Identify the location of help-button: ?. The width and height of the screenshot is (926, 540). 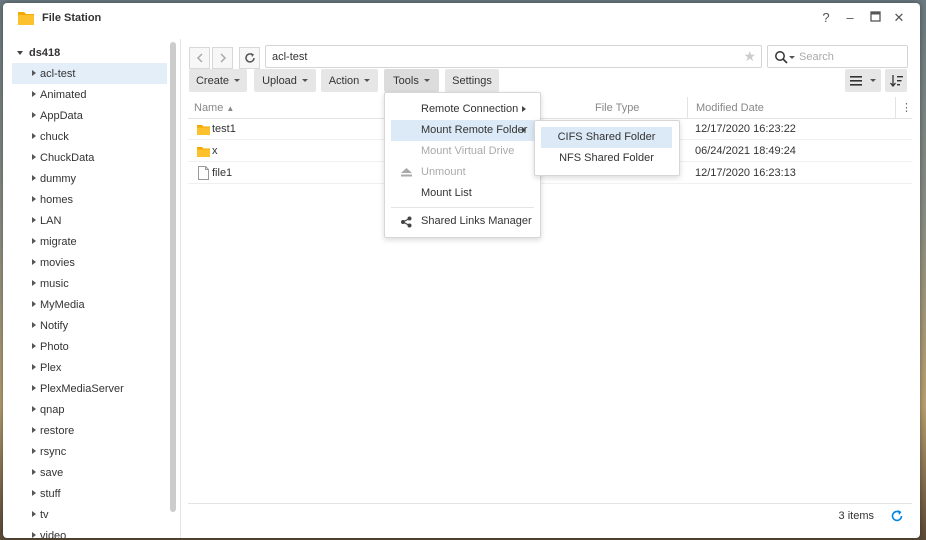
(826, 18).